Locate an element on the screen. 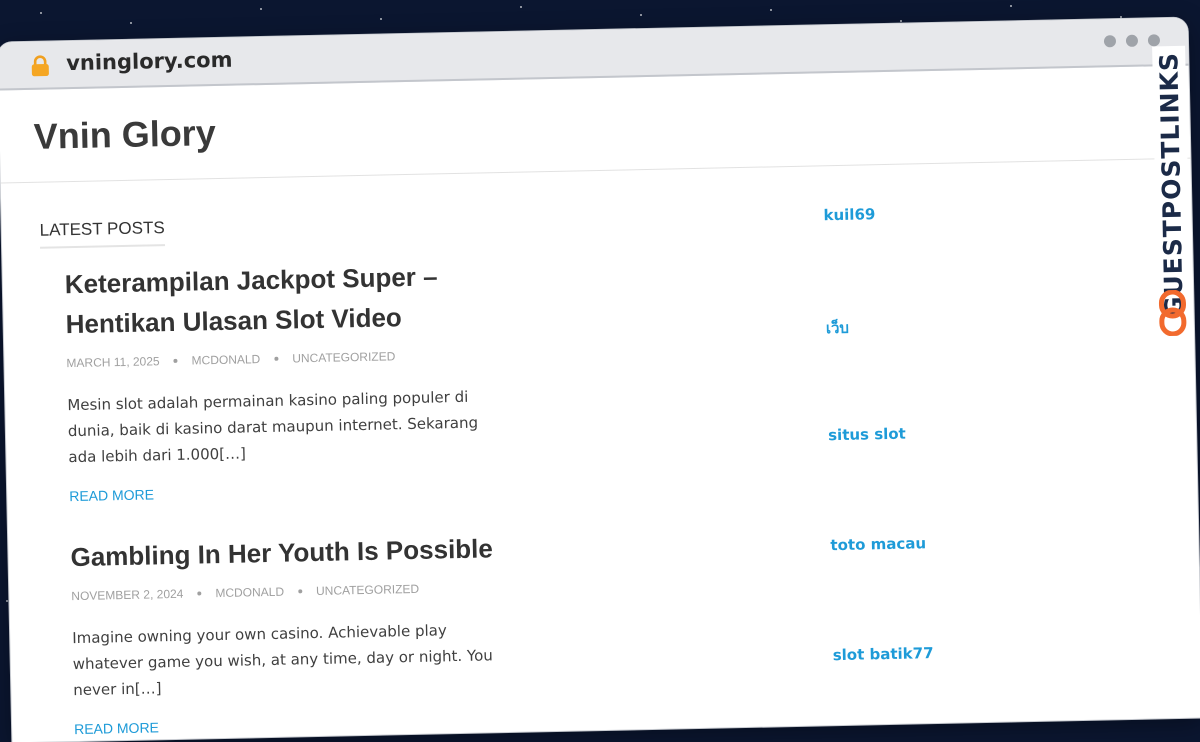 Image resolution: width=1200 pixels, height=742 pixels. post-meta: MARCH 11, 2025 MCDONALD UNCATEGORIZED is located at coordinates (296, 358).